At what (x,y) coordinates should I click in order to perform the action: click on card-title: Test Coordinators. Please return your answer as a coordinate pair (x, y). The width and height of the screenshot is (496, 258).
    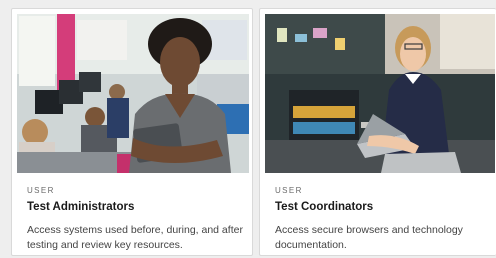
    Looking at the image, I should click on (324, 207).